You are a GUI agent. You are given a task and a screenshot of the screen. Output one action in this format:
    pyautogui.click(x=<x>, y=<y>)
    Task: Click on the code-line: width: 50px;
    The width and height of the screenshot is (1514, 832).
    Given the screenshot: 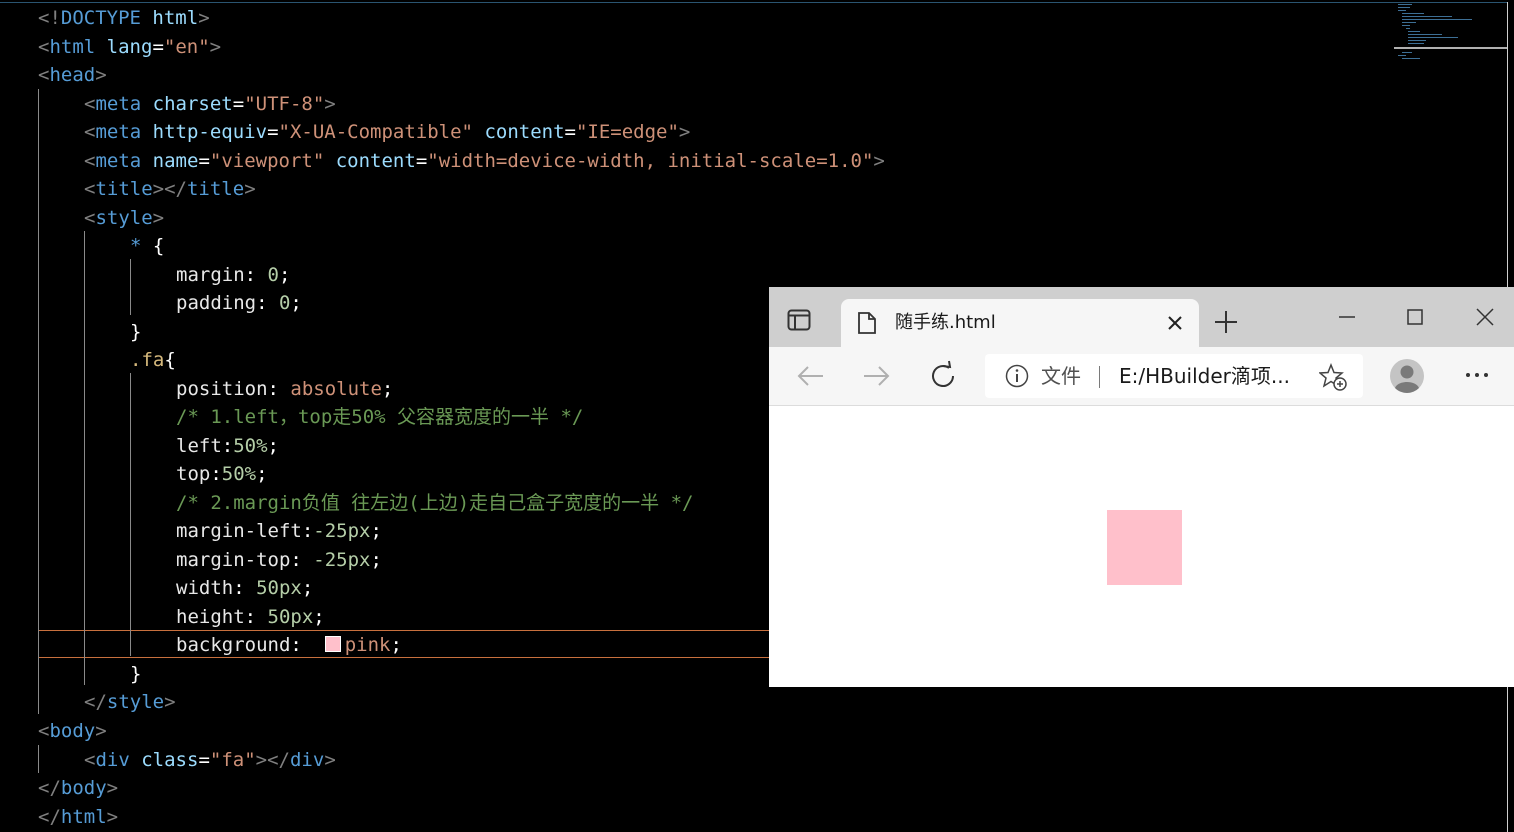 What is the action you would take?
    pyautogui.click(x=244, y=588)
    